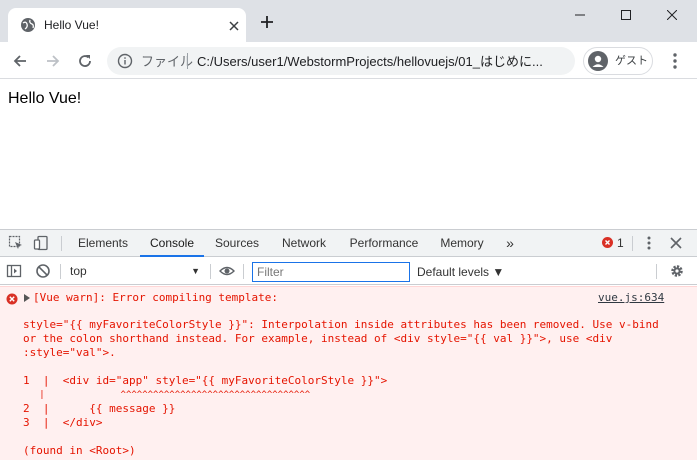 This screenshot has height=460, width=697. What do you see at coordinates (78, 271) in the screenshot?
I see `context-label: top` at bounding box center [78, 271].